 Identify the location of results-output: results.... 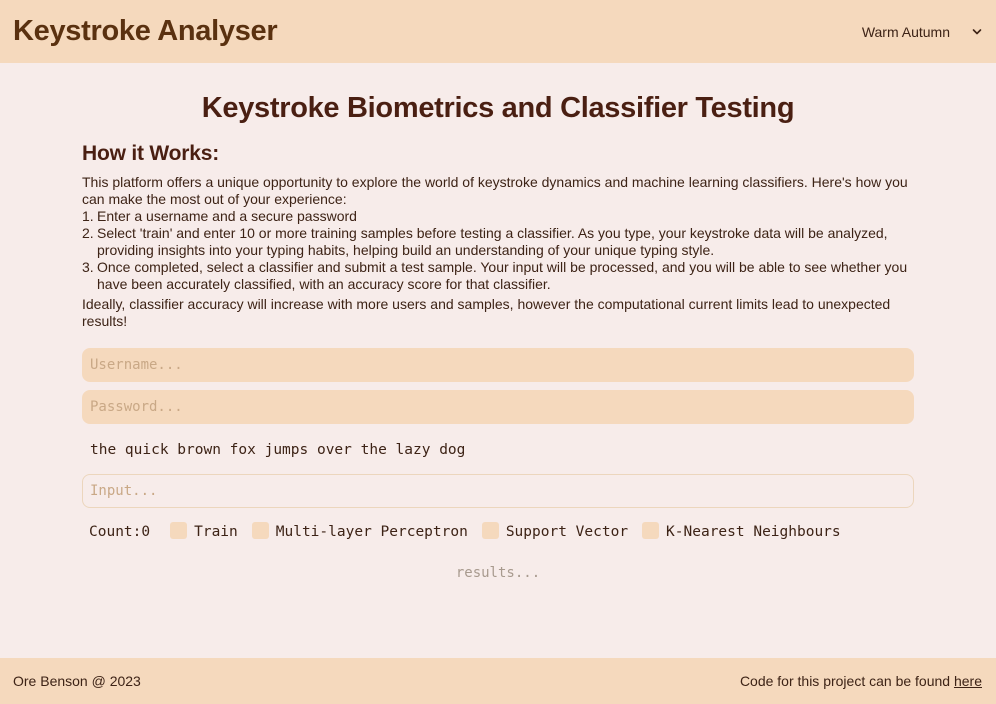
(498, 573).